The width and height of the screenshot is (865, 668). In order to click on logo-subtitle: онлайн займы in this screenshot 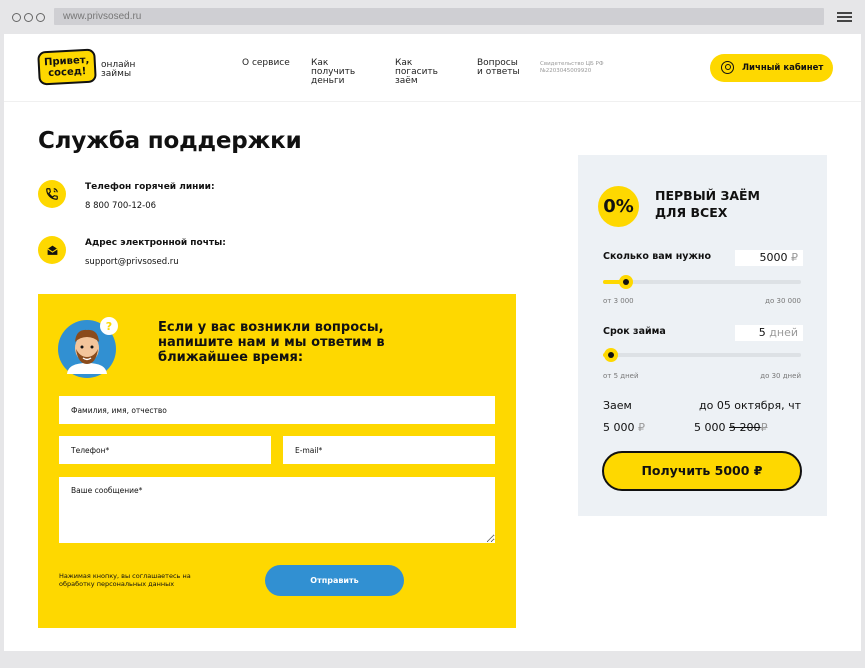, I will do `click(118, 69)`.